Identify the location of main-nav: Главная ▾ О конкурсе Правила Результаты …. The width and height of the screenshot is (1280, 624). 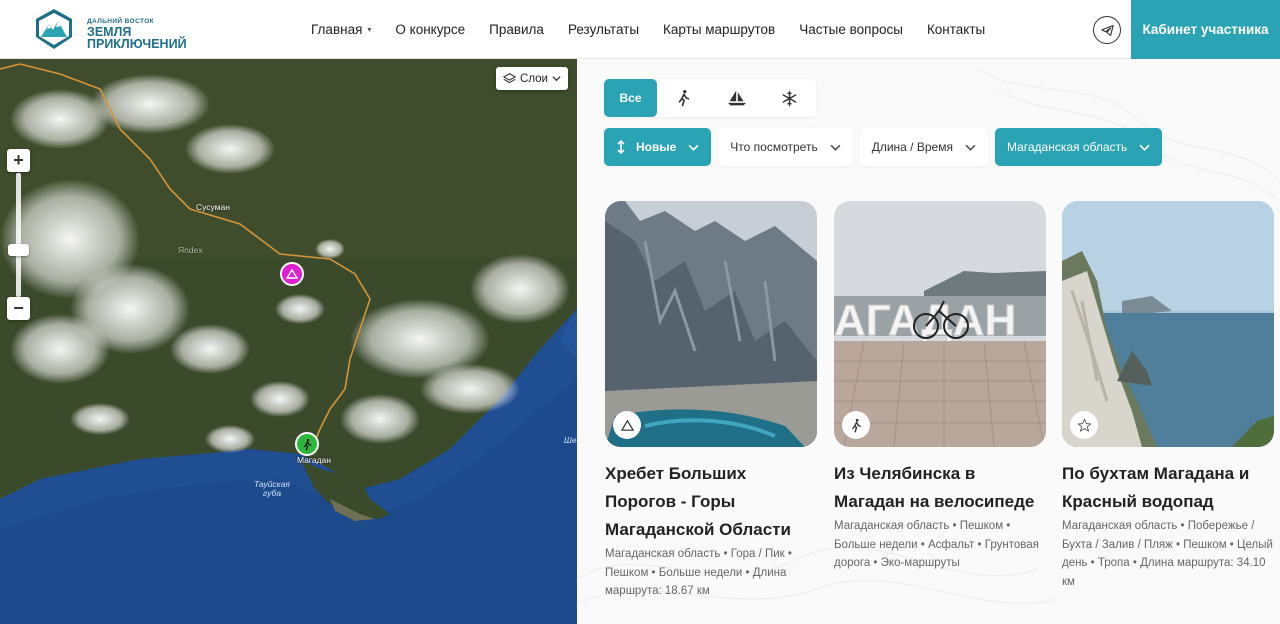
(660, 29).